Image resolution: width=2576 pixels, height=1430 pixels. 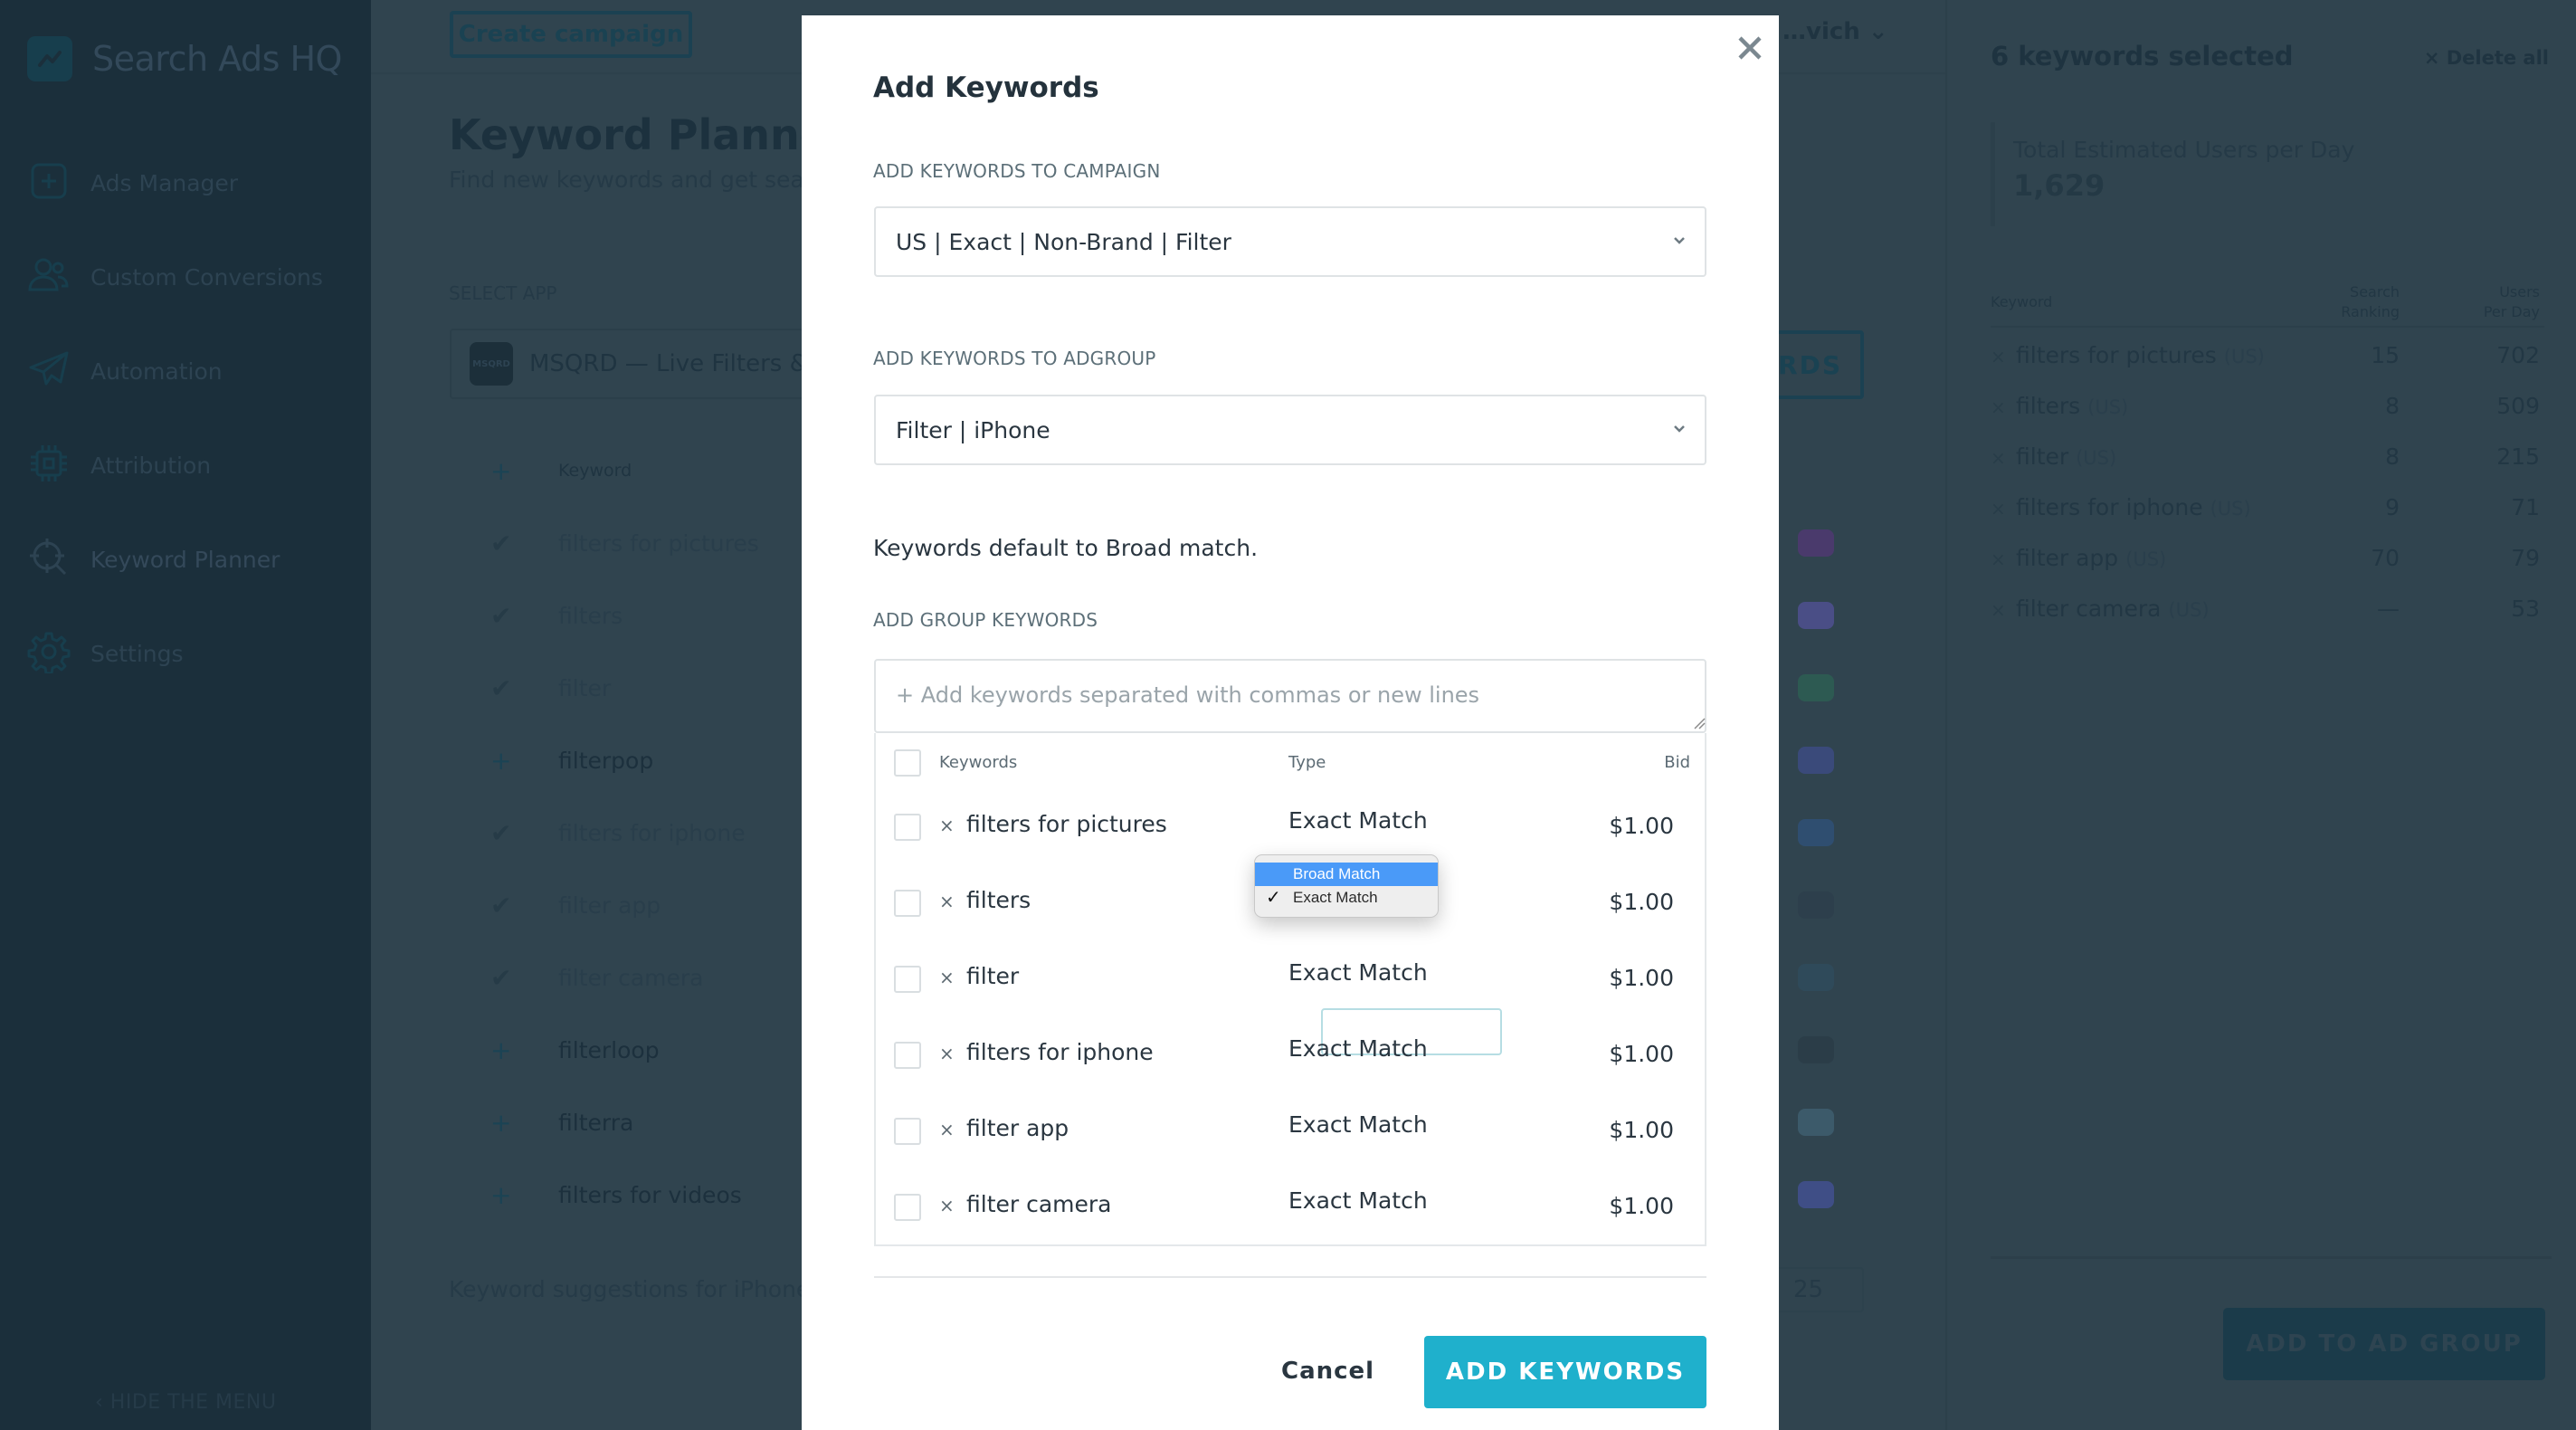 I want to click on search-ranking: 15, so click(x=2385, y=355).